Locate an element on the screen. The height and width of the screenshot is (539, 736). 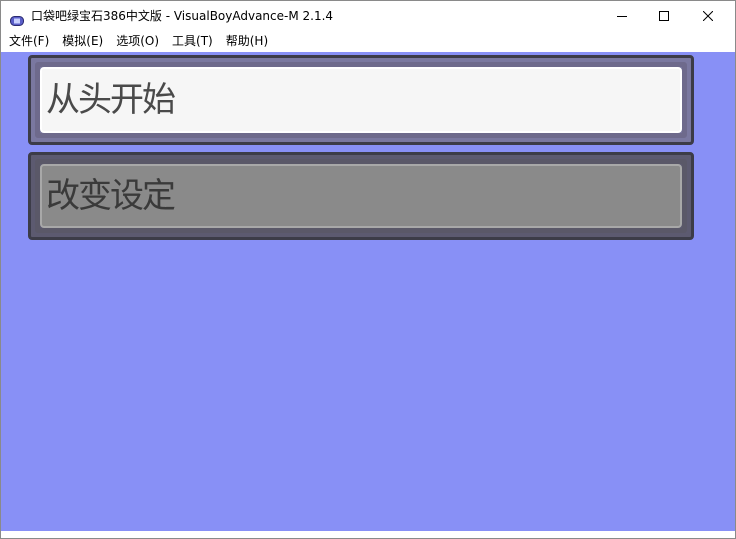
option-change-settings: 改变设定 is located at coordinates (361, 196).